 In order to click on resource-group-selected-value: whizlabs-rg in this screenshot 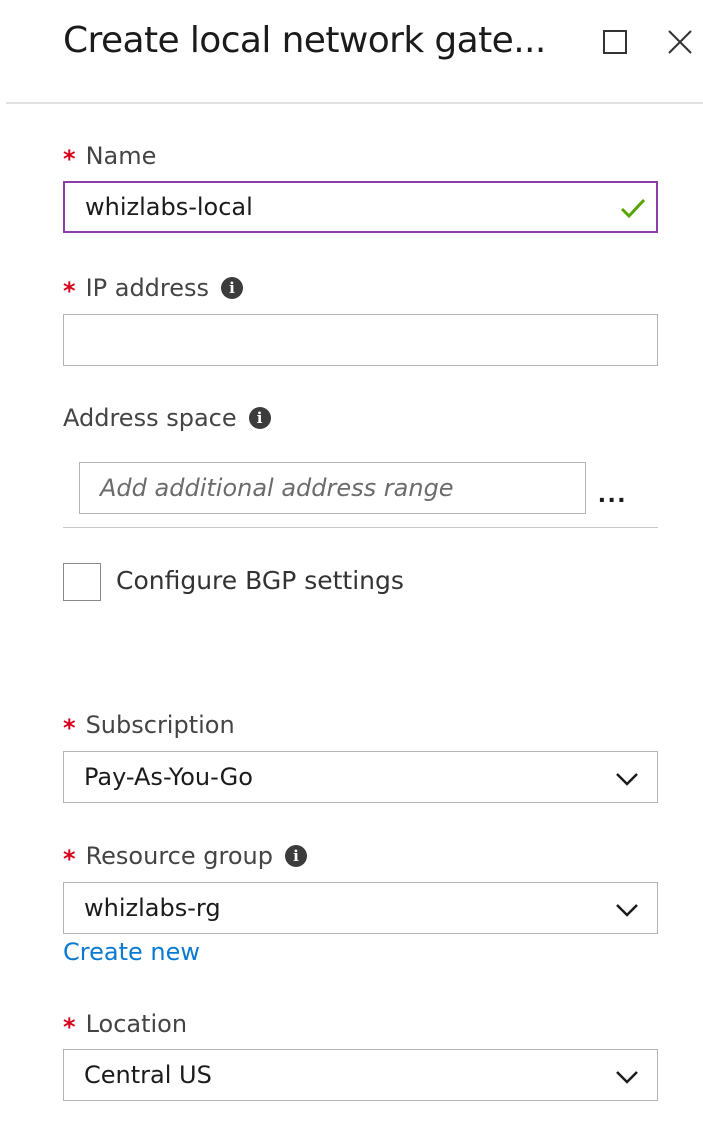, I will do `click(152, 908)`.